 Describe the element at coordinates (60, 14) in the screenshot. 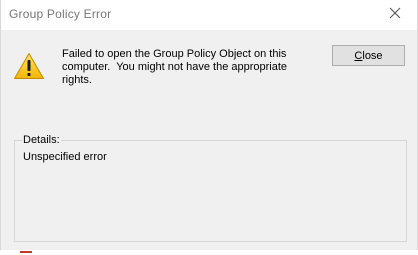

I see `window-title: Group Policy Error` at that location.